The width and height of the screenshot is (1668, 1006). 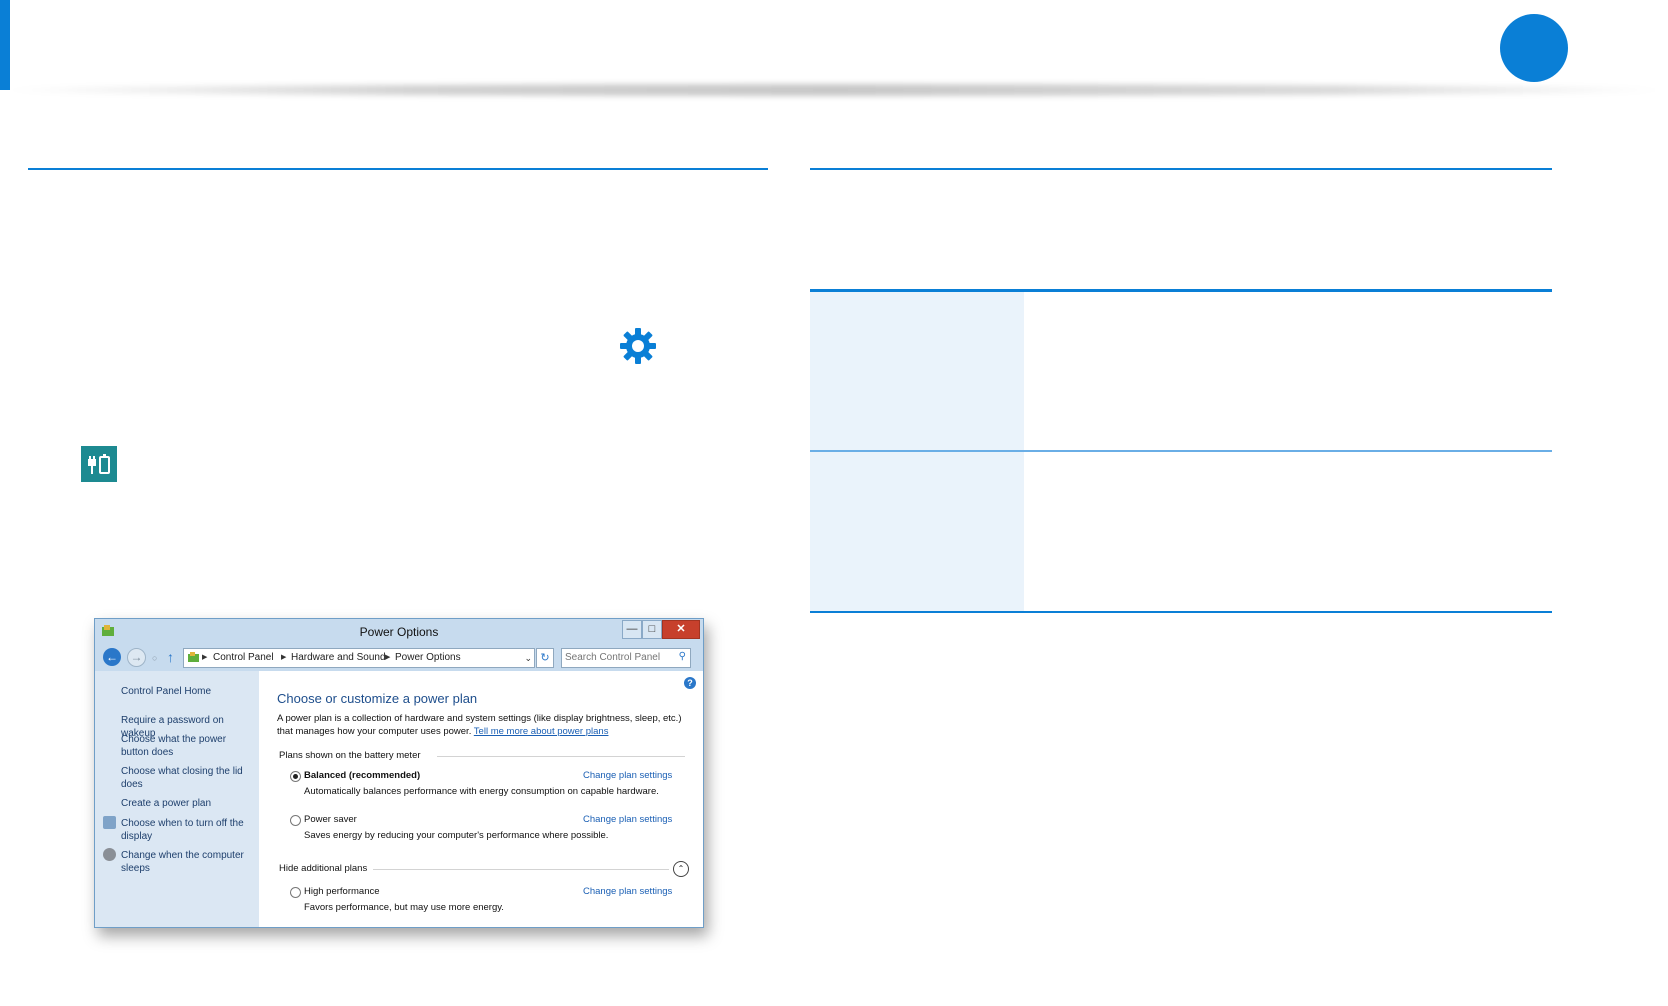 I want to click on table-row-1-header-cell, so click(x=917, y=371).